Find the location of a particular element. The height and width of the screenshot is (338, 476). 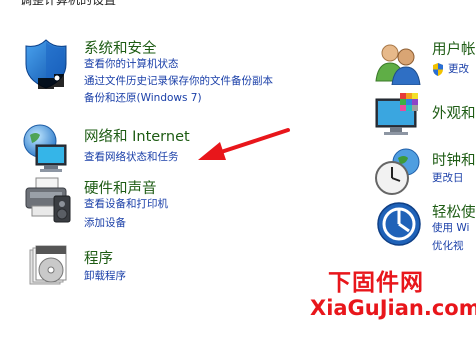

printer-speaker-icon is located at coordinates (48, 200).